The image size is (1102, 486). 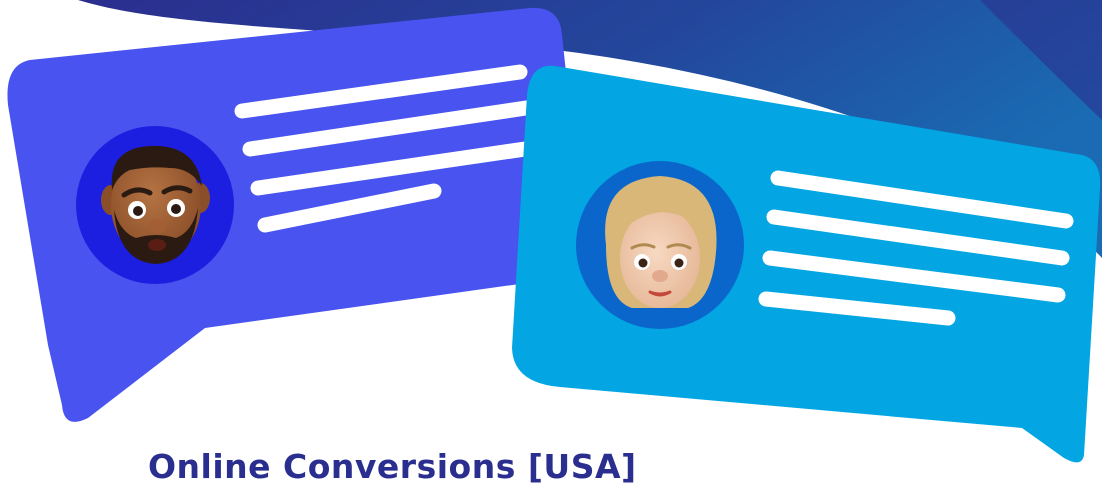 What do you see at coordinates (661, 242) in the screenshot?
I see `woman-emoji-icon` at bounding box center [661, 242].